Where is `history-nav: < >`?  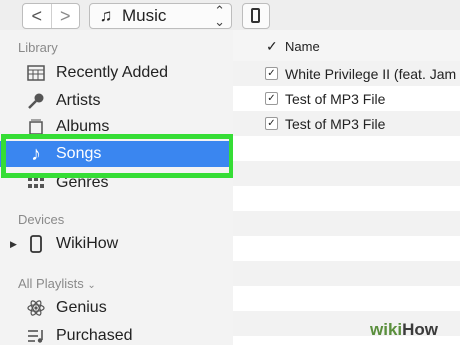
history-nav: < > is located at coordinates (51, 16).